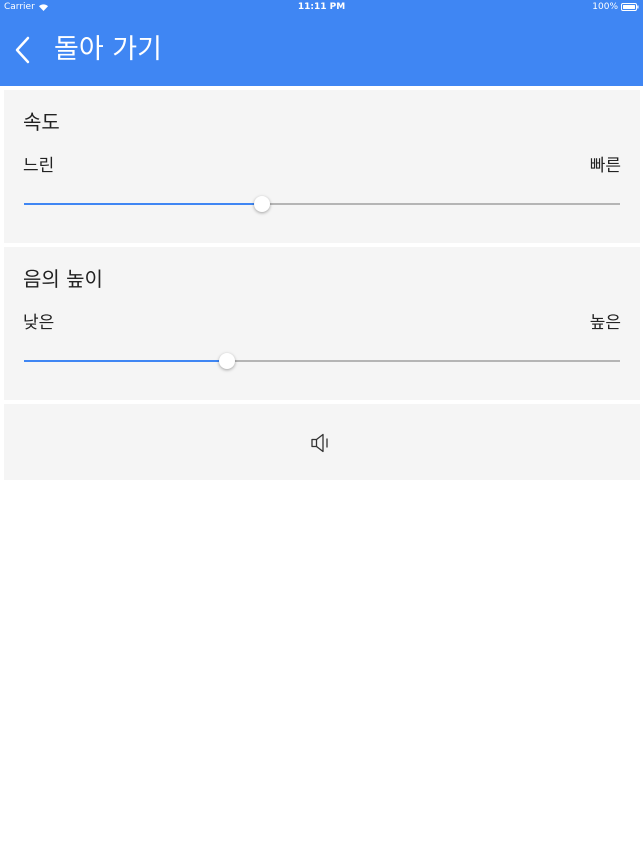 This screenshot has width=643, height=858. I want to click on play-card, so click(322, 442).